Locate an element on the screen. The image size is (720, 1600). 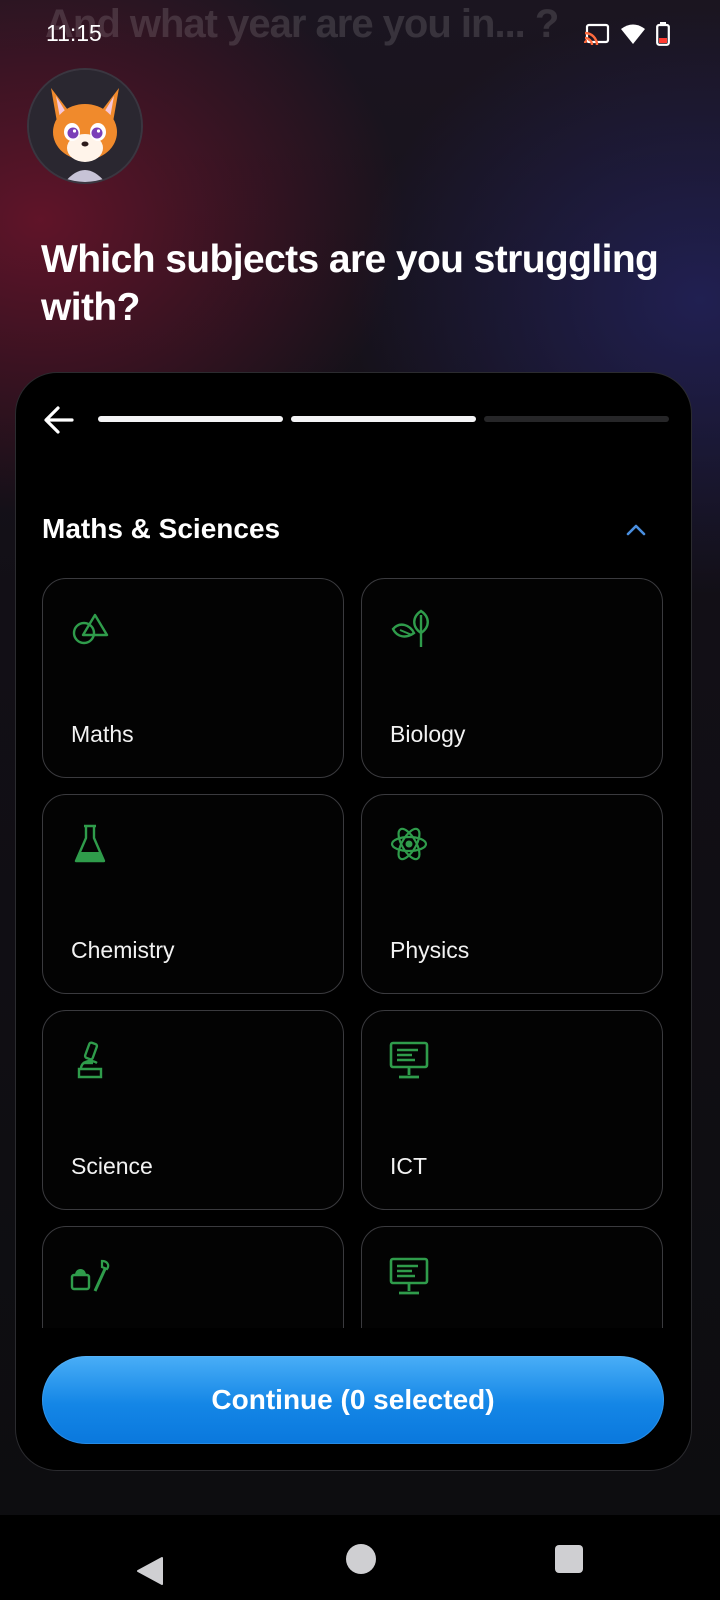
flask-icon is located at coordinates (90, 843).